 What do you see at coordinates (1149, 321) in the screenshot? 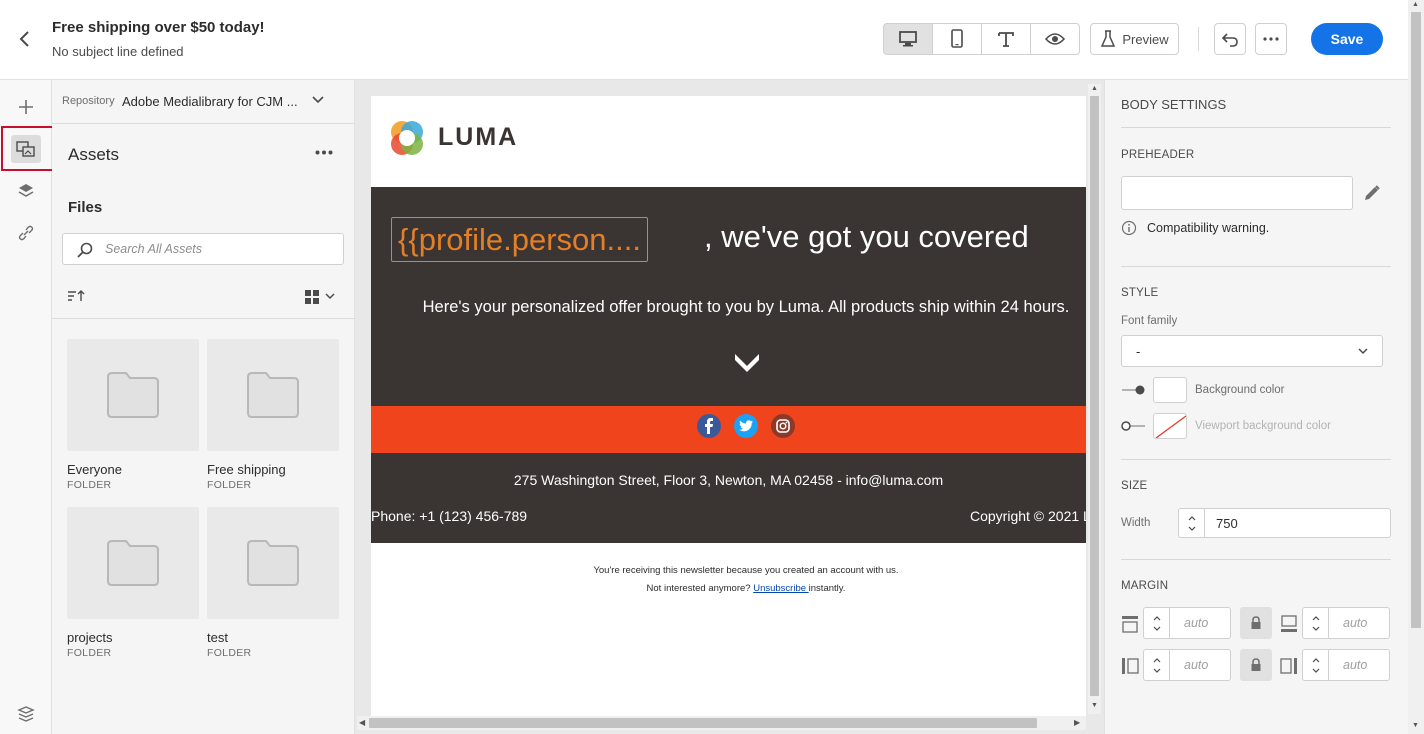
I see `font-family-label: Font family` at bounding box center [1149, 321].